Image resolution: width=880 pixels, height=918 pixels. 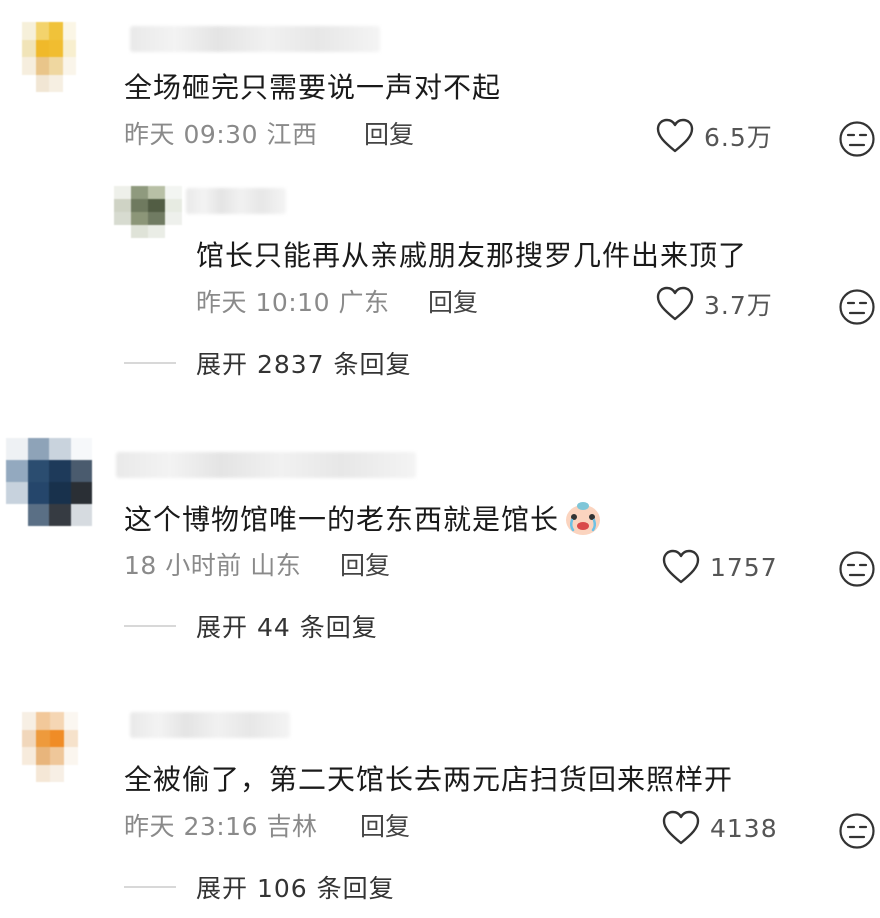 I want to click on comment-location: 江西, so click(x=292, y=134).